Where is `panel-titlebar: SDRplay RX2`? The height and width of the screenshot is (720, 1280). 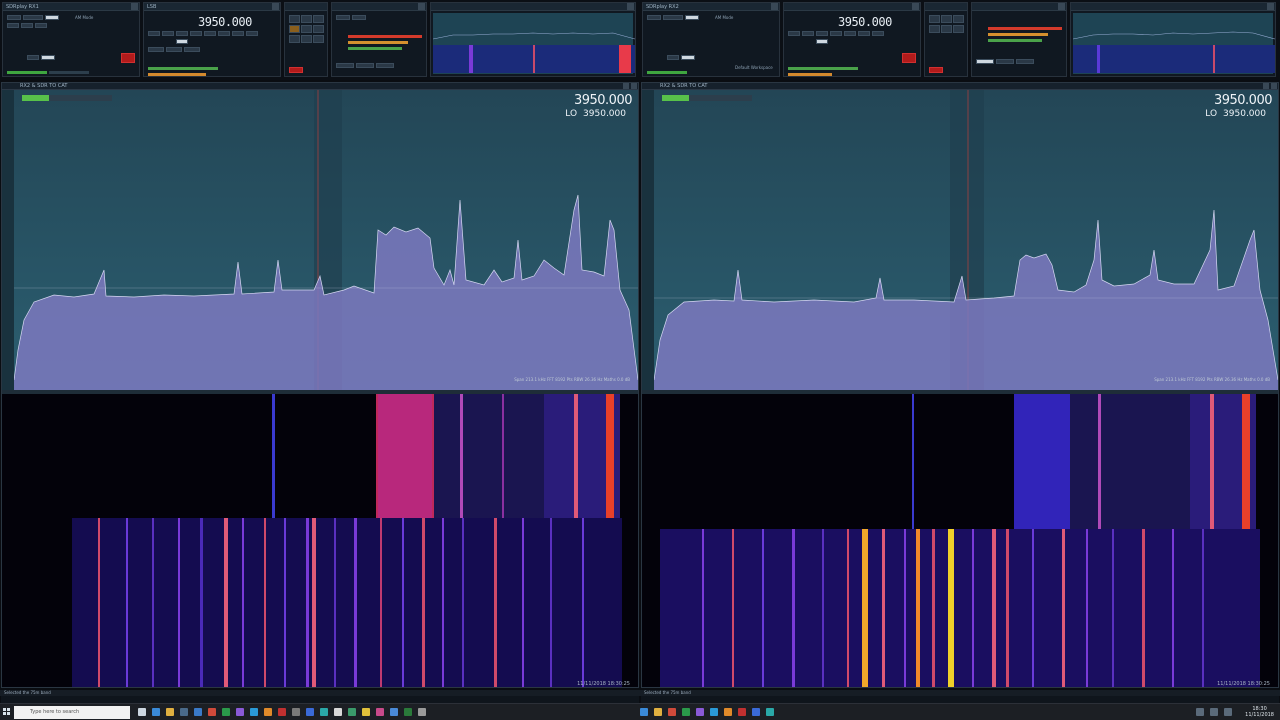 panel-titlebar: SDRplay RX2 is located at coordinates (711, 7).